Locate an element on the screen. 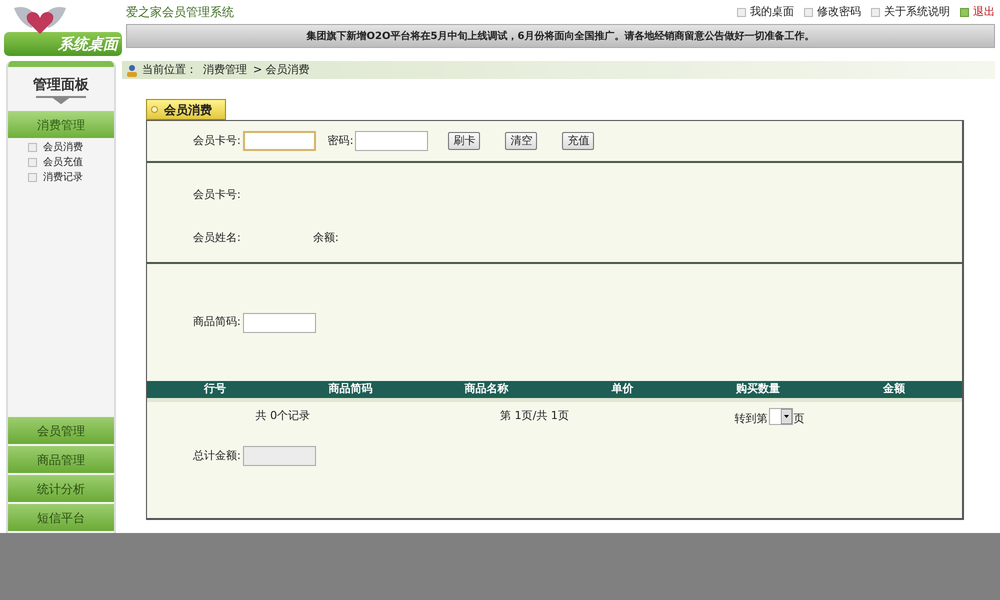  user-icon is located at coordinates (132, 70).